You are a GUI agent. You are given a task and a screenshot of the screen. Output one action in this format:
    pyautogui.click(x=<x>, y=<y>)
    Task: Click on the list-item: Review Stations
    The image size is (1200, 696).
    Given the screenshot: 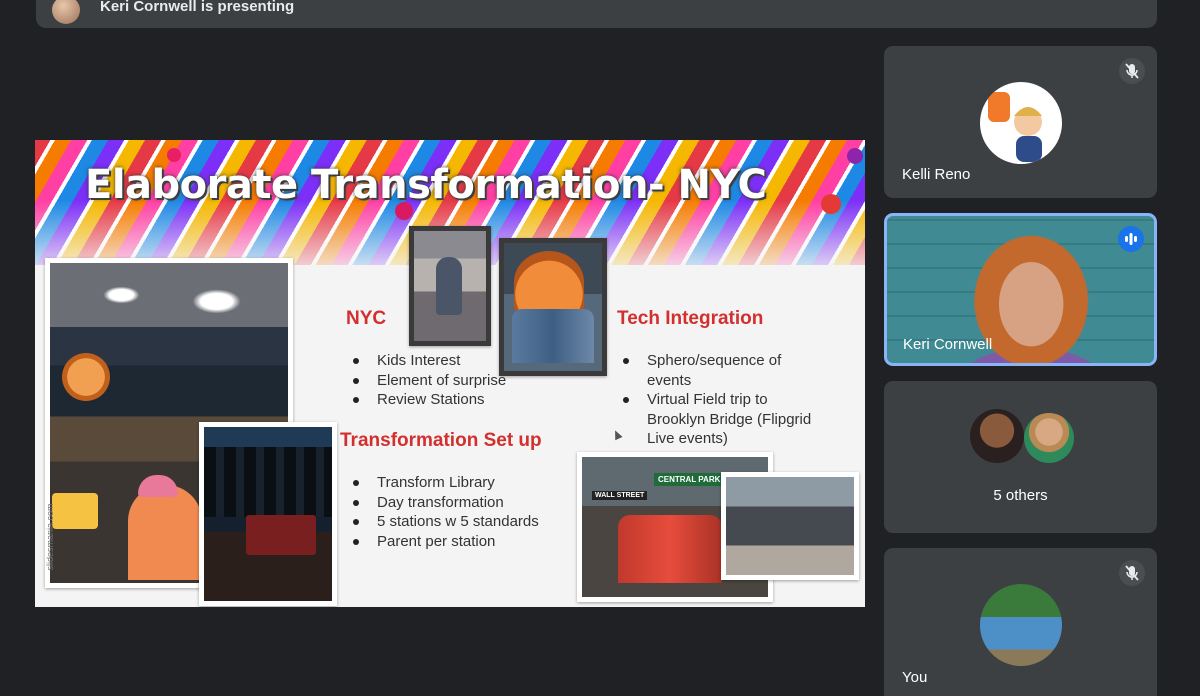 What is the action you would take?
    pyautogui.click(x=446, y=400)
    